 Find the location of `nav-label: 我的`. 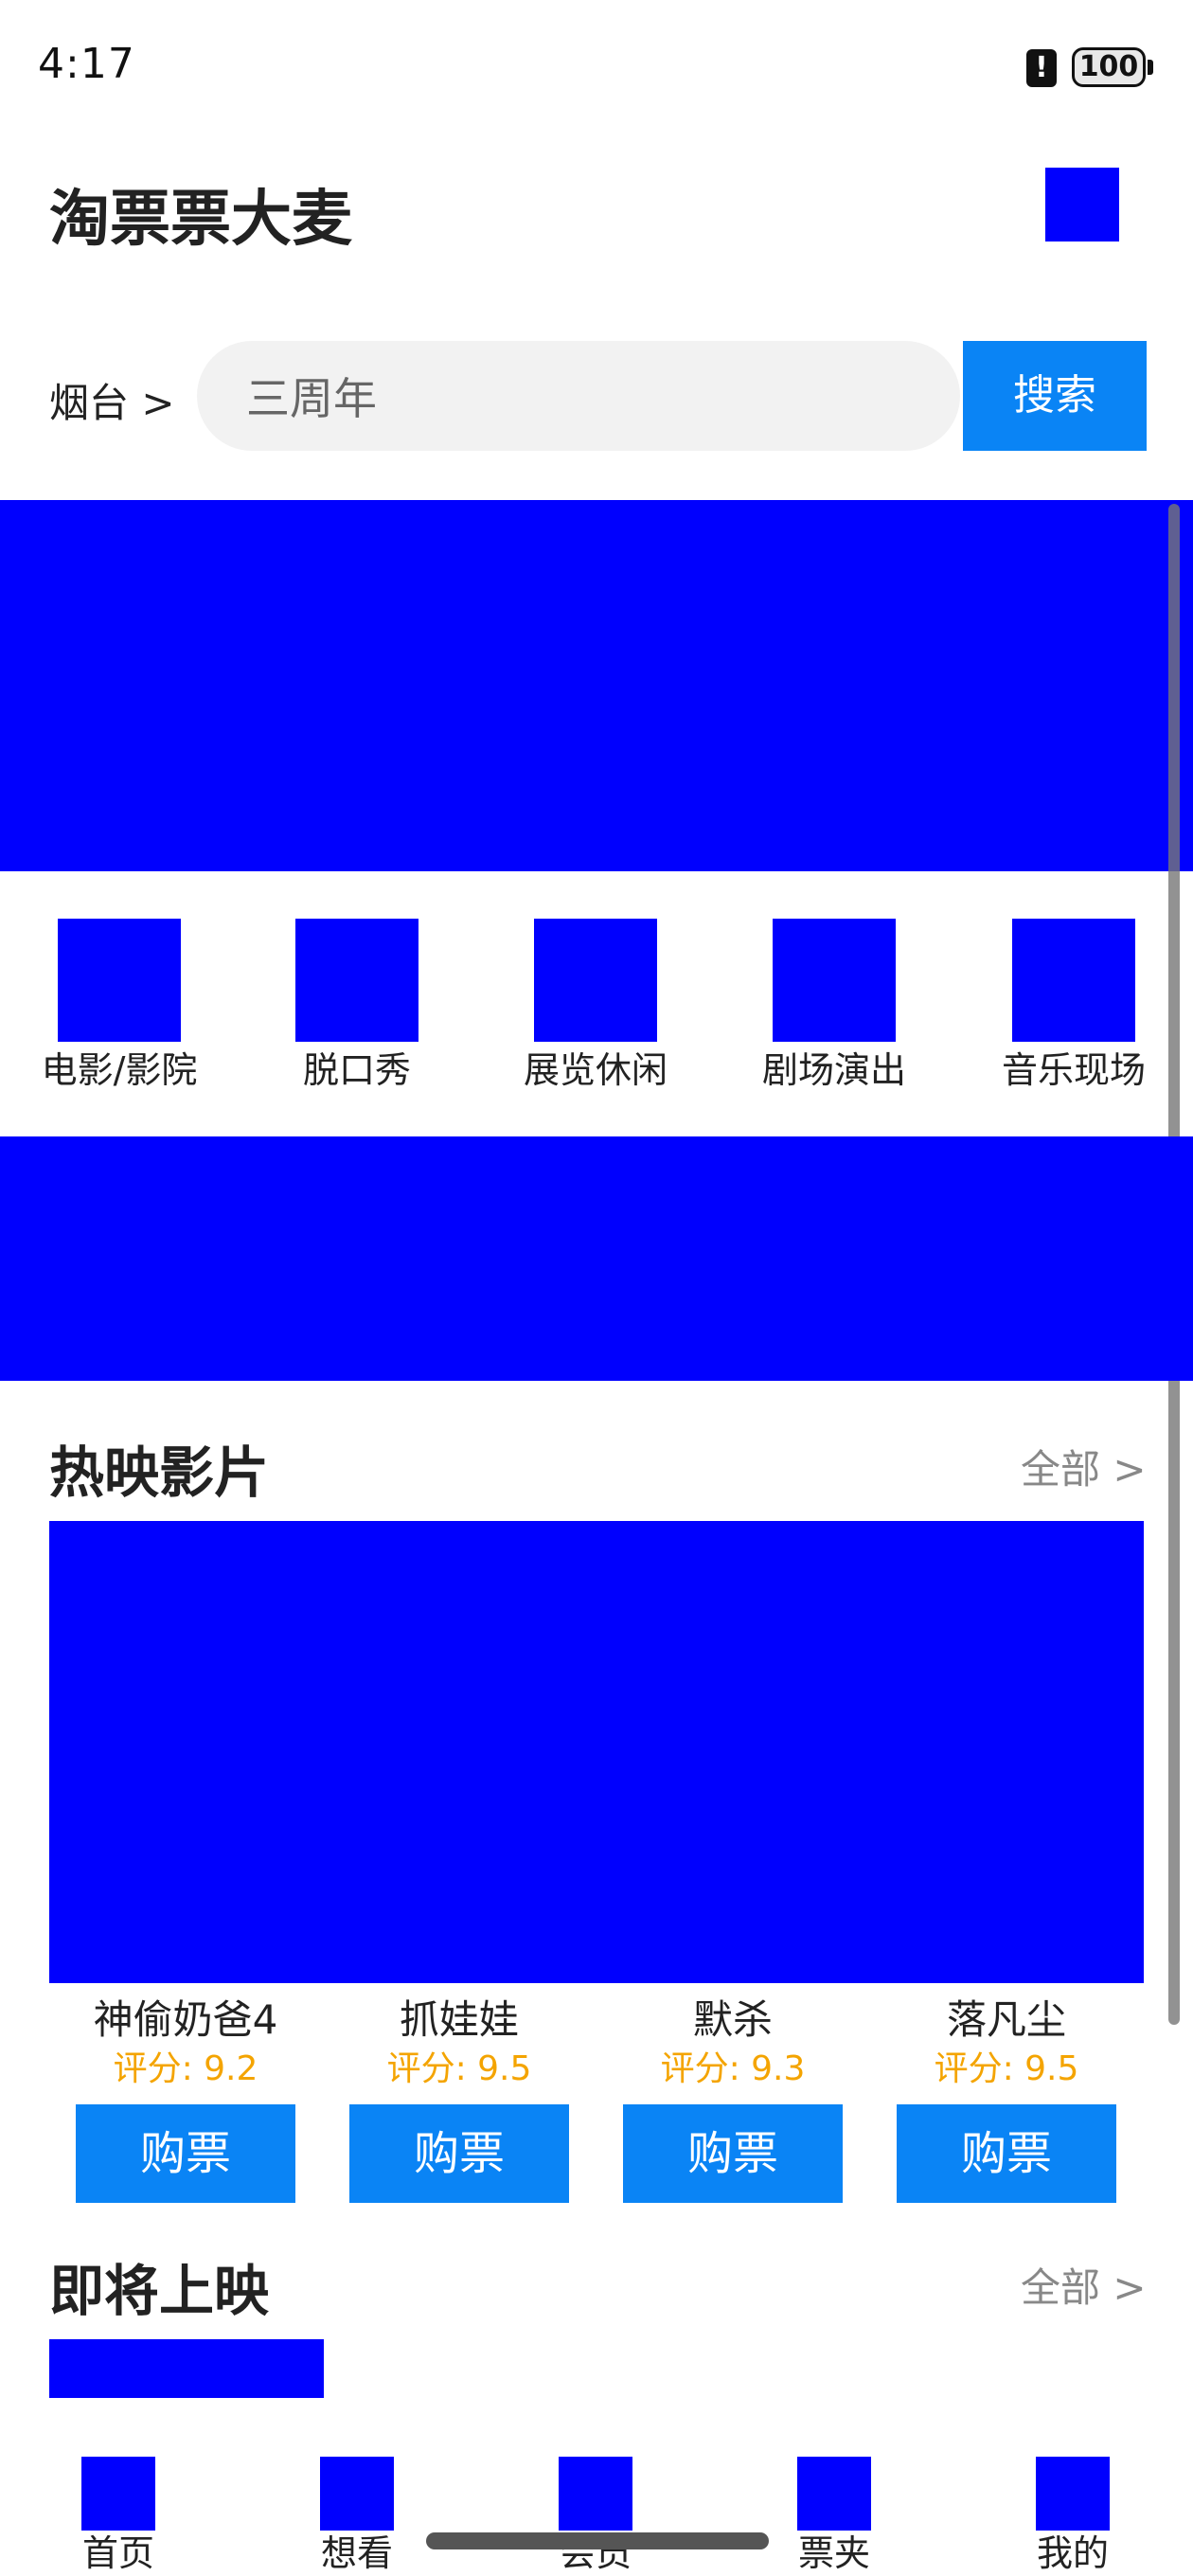

nav-label: 我的 is located at coordinates (1072, 2553).